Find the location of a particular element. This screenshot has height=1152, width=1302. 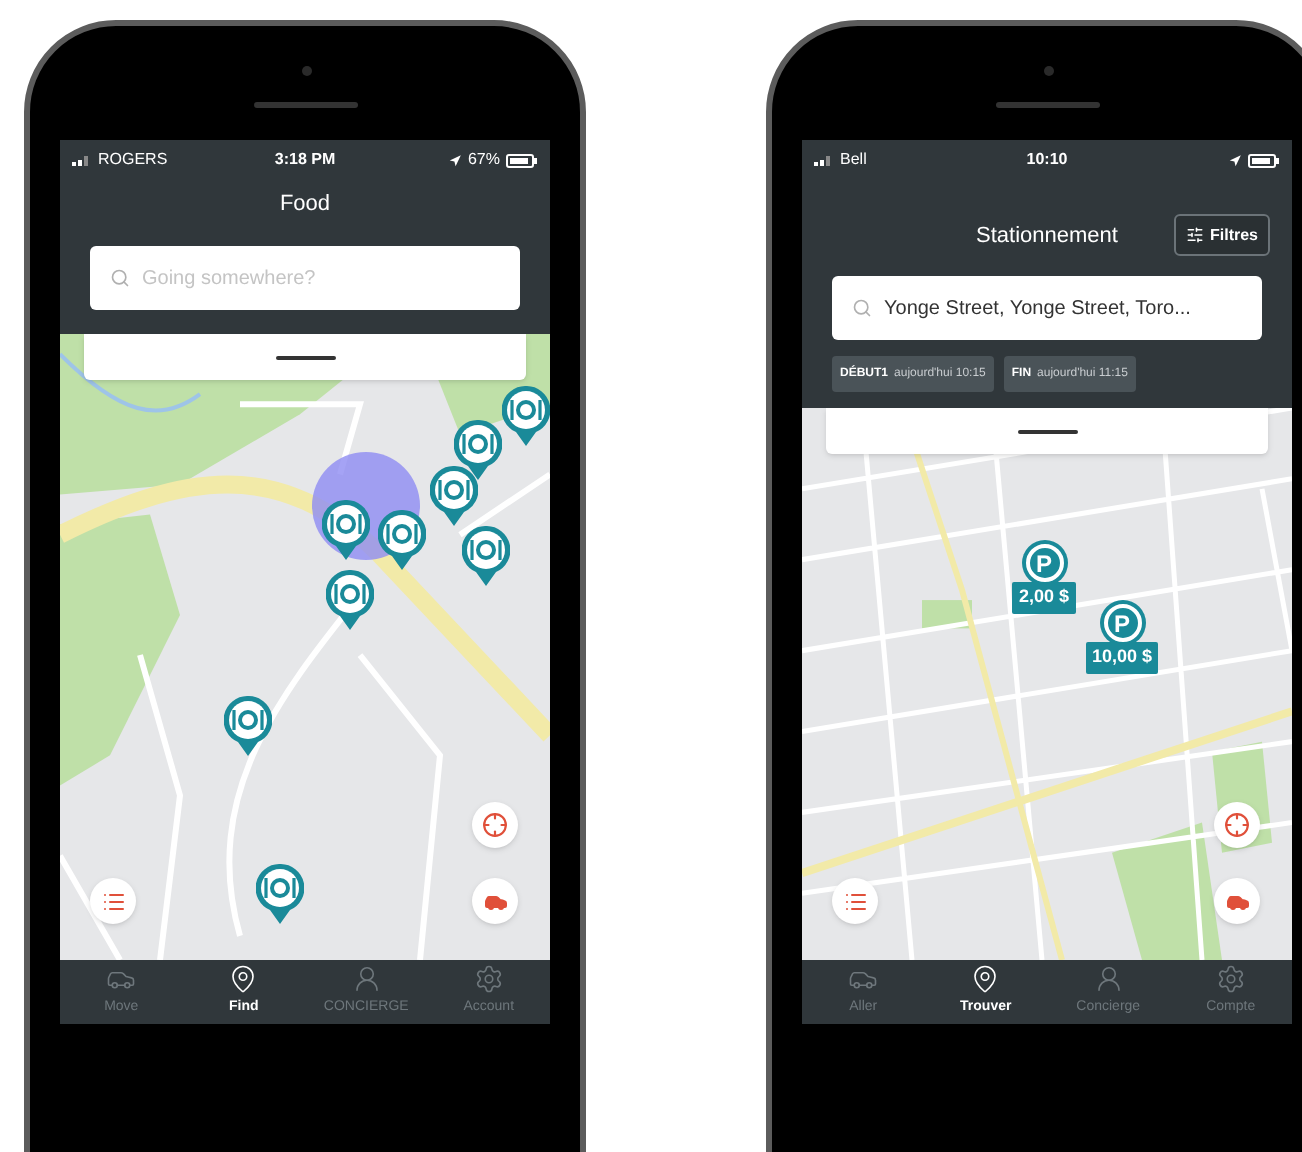

status-time: 10:10 is located at coordinates (1047, 160).